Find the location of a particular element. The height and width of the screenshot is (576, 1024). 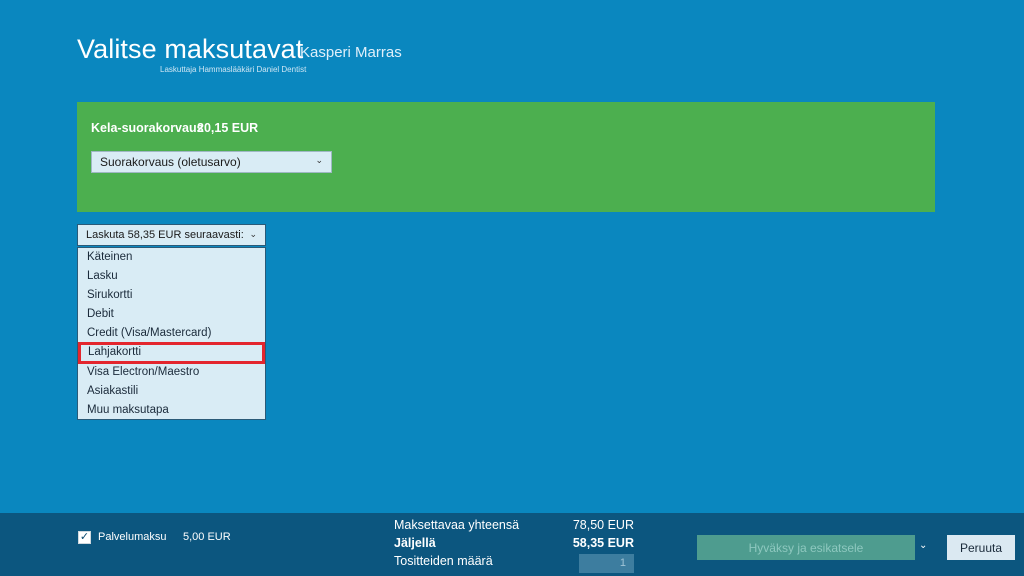

checkmark-icon: ✓ is located at coordinates (84, 537).